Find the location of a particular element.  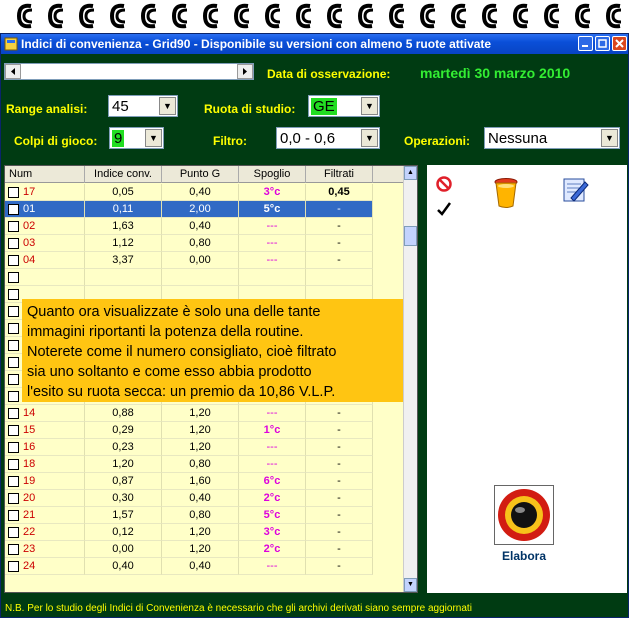

column-header-filtrati: Filtrati is located at coordinates (339, 174).